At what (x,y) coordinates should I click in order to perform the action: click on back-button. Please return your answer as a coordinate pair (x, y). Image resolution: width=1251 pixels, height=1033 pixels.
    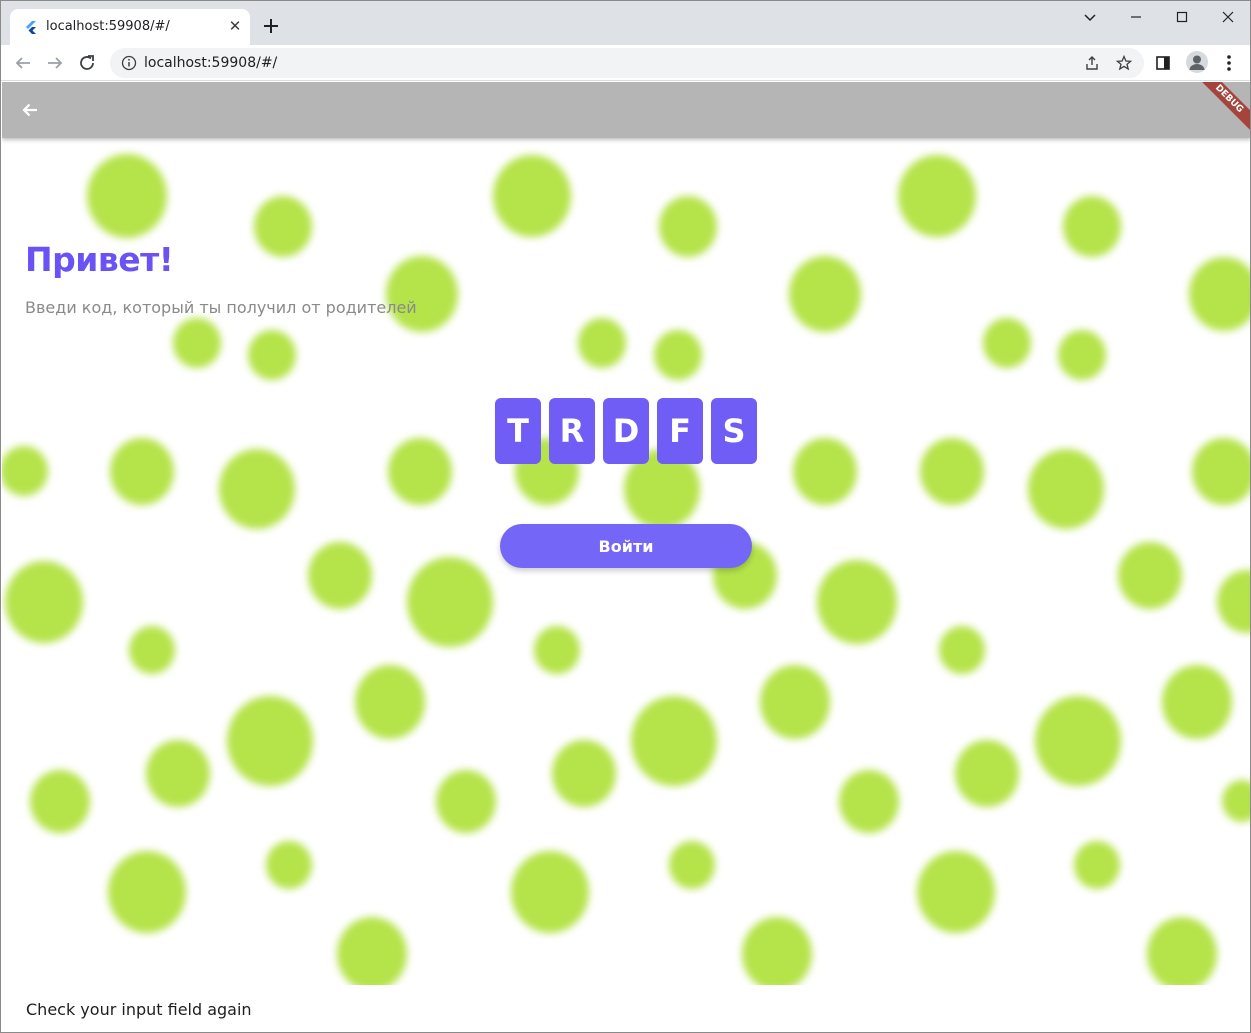
    Looking at the image, I should click on (30, 110).